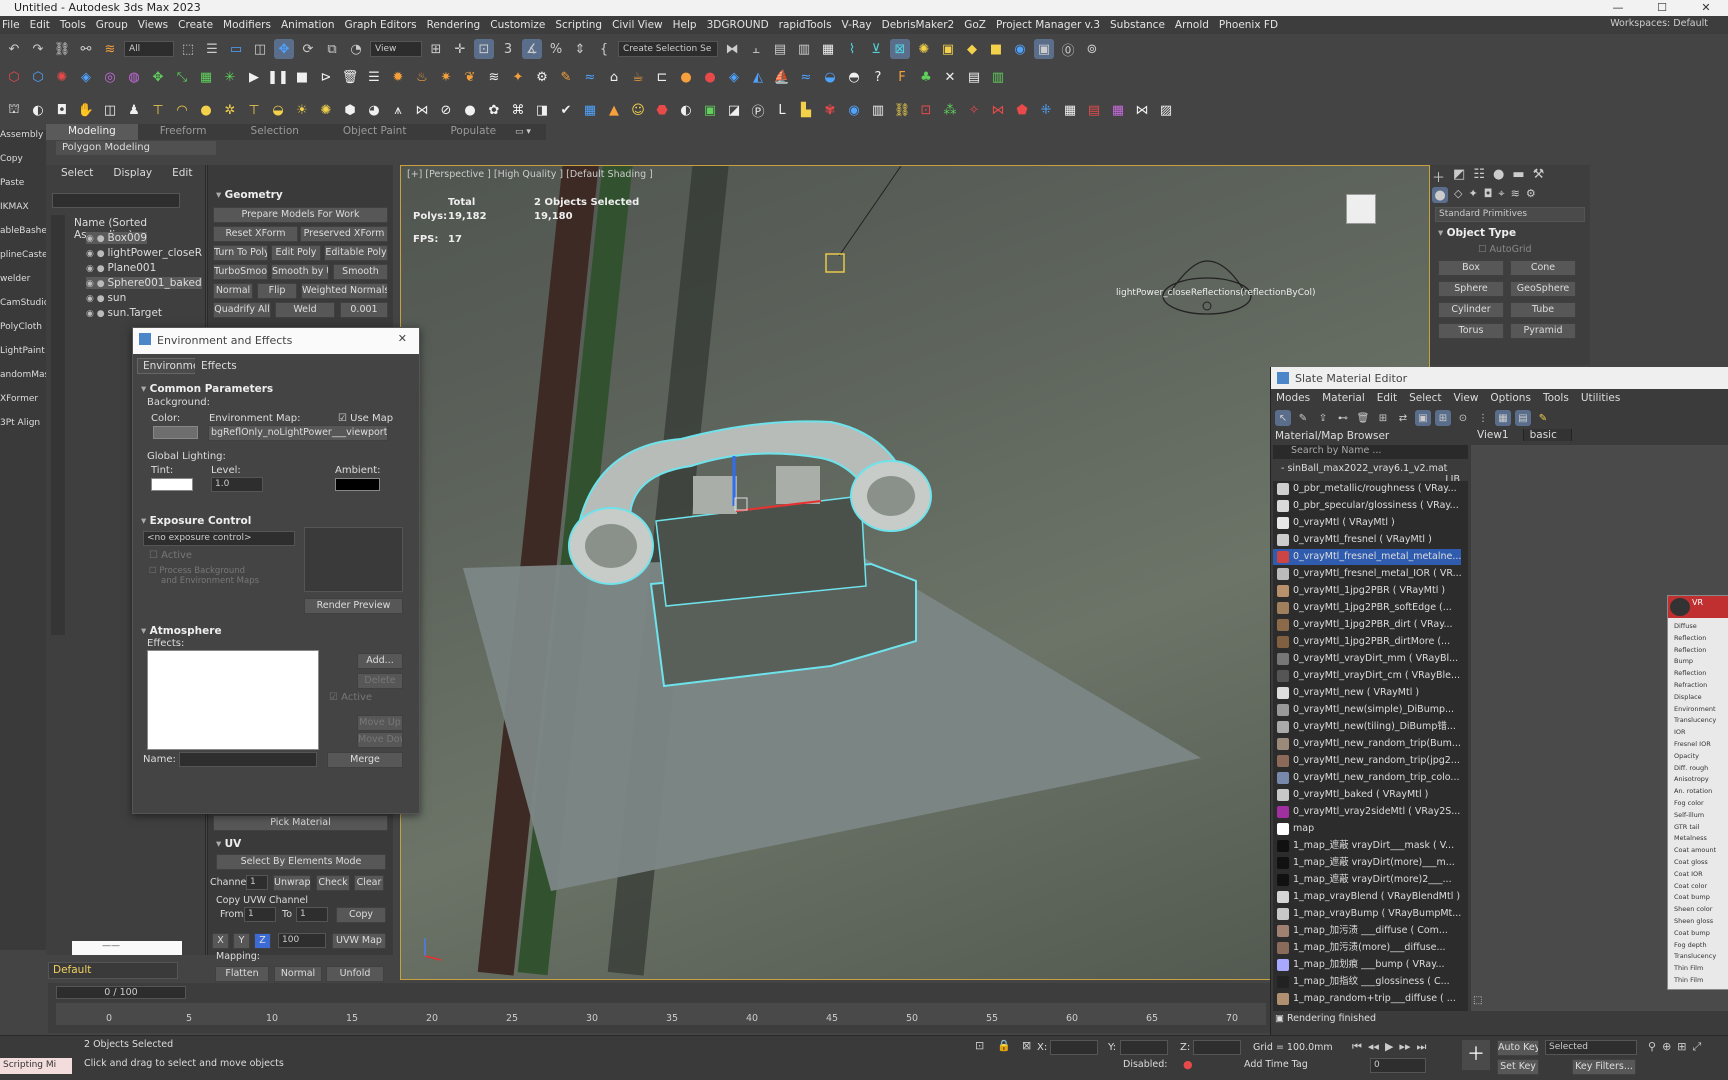 Image resolution: width=1728 pixels, height=1080 pixels. Describe the element at coordinates (132, 173) in the screenshot. I see `scene-tab-display: Display` at that location.